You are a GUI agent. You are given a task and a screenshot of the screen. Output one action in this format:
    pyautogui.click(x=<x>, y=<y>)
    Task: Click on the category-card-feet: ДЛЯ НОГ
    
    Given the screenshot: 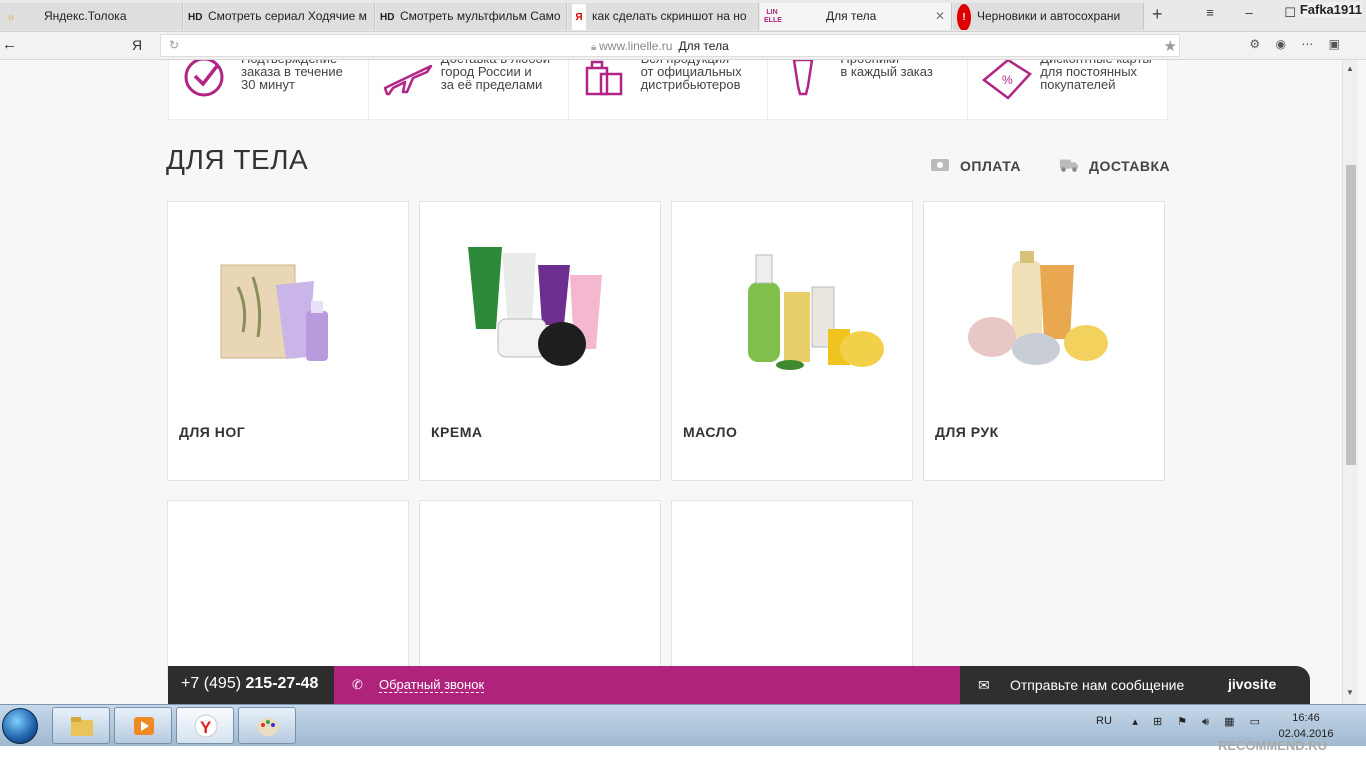 What is the action you would take?
    pyautogui.click(x=288, y=341)
    